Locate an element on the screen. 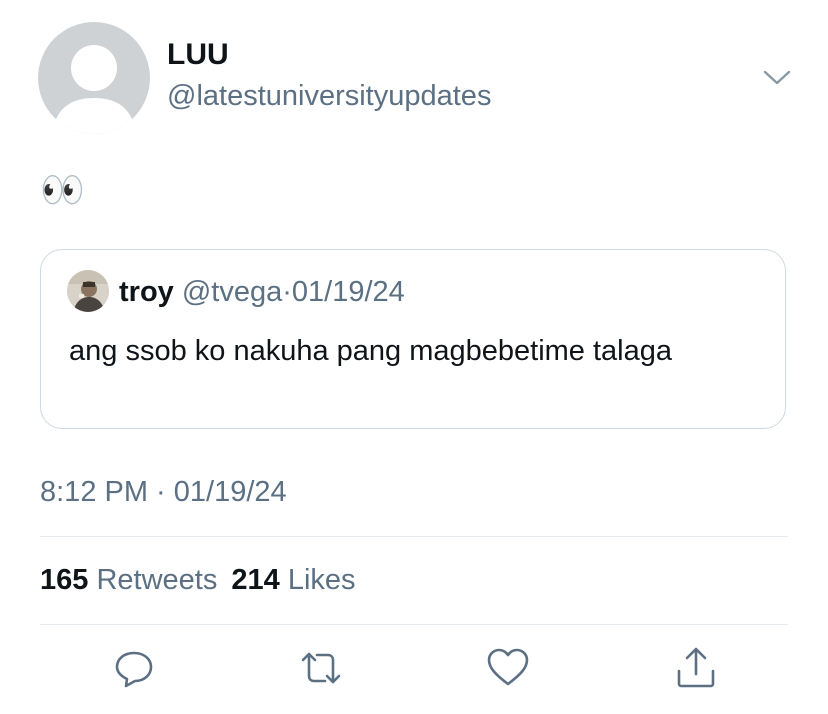 The image size is (828, 714). heart-icon is located at coordinates (508, 668).